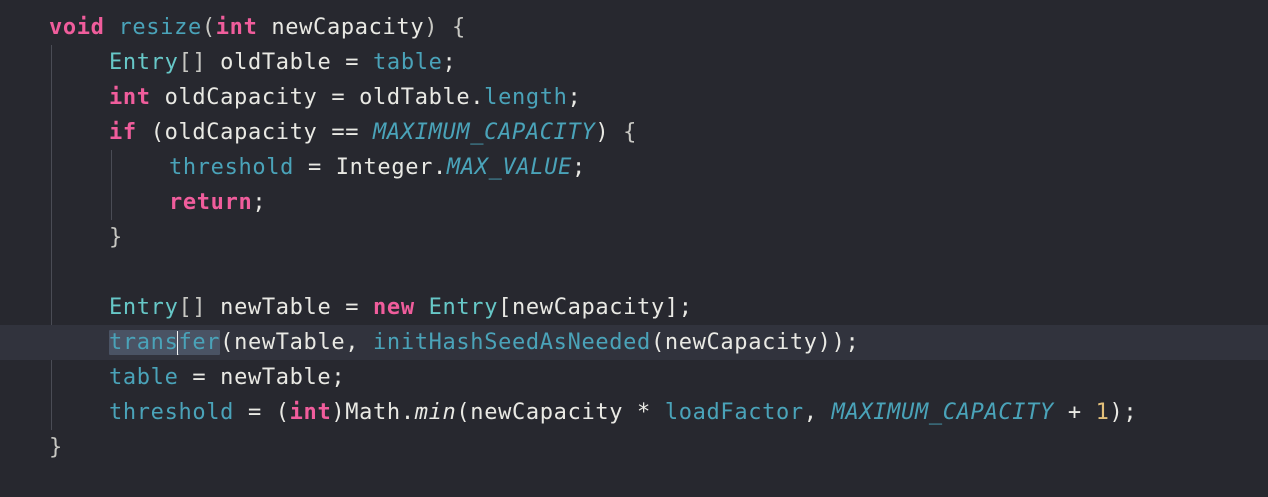 This screenshot has height=497, width=1268. I want to click on code-token: oldTable =, so click(290, 62).